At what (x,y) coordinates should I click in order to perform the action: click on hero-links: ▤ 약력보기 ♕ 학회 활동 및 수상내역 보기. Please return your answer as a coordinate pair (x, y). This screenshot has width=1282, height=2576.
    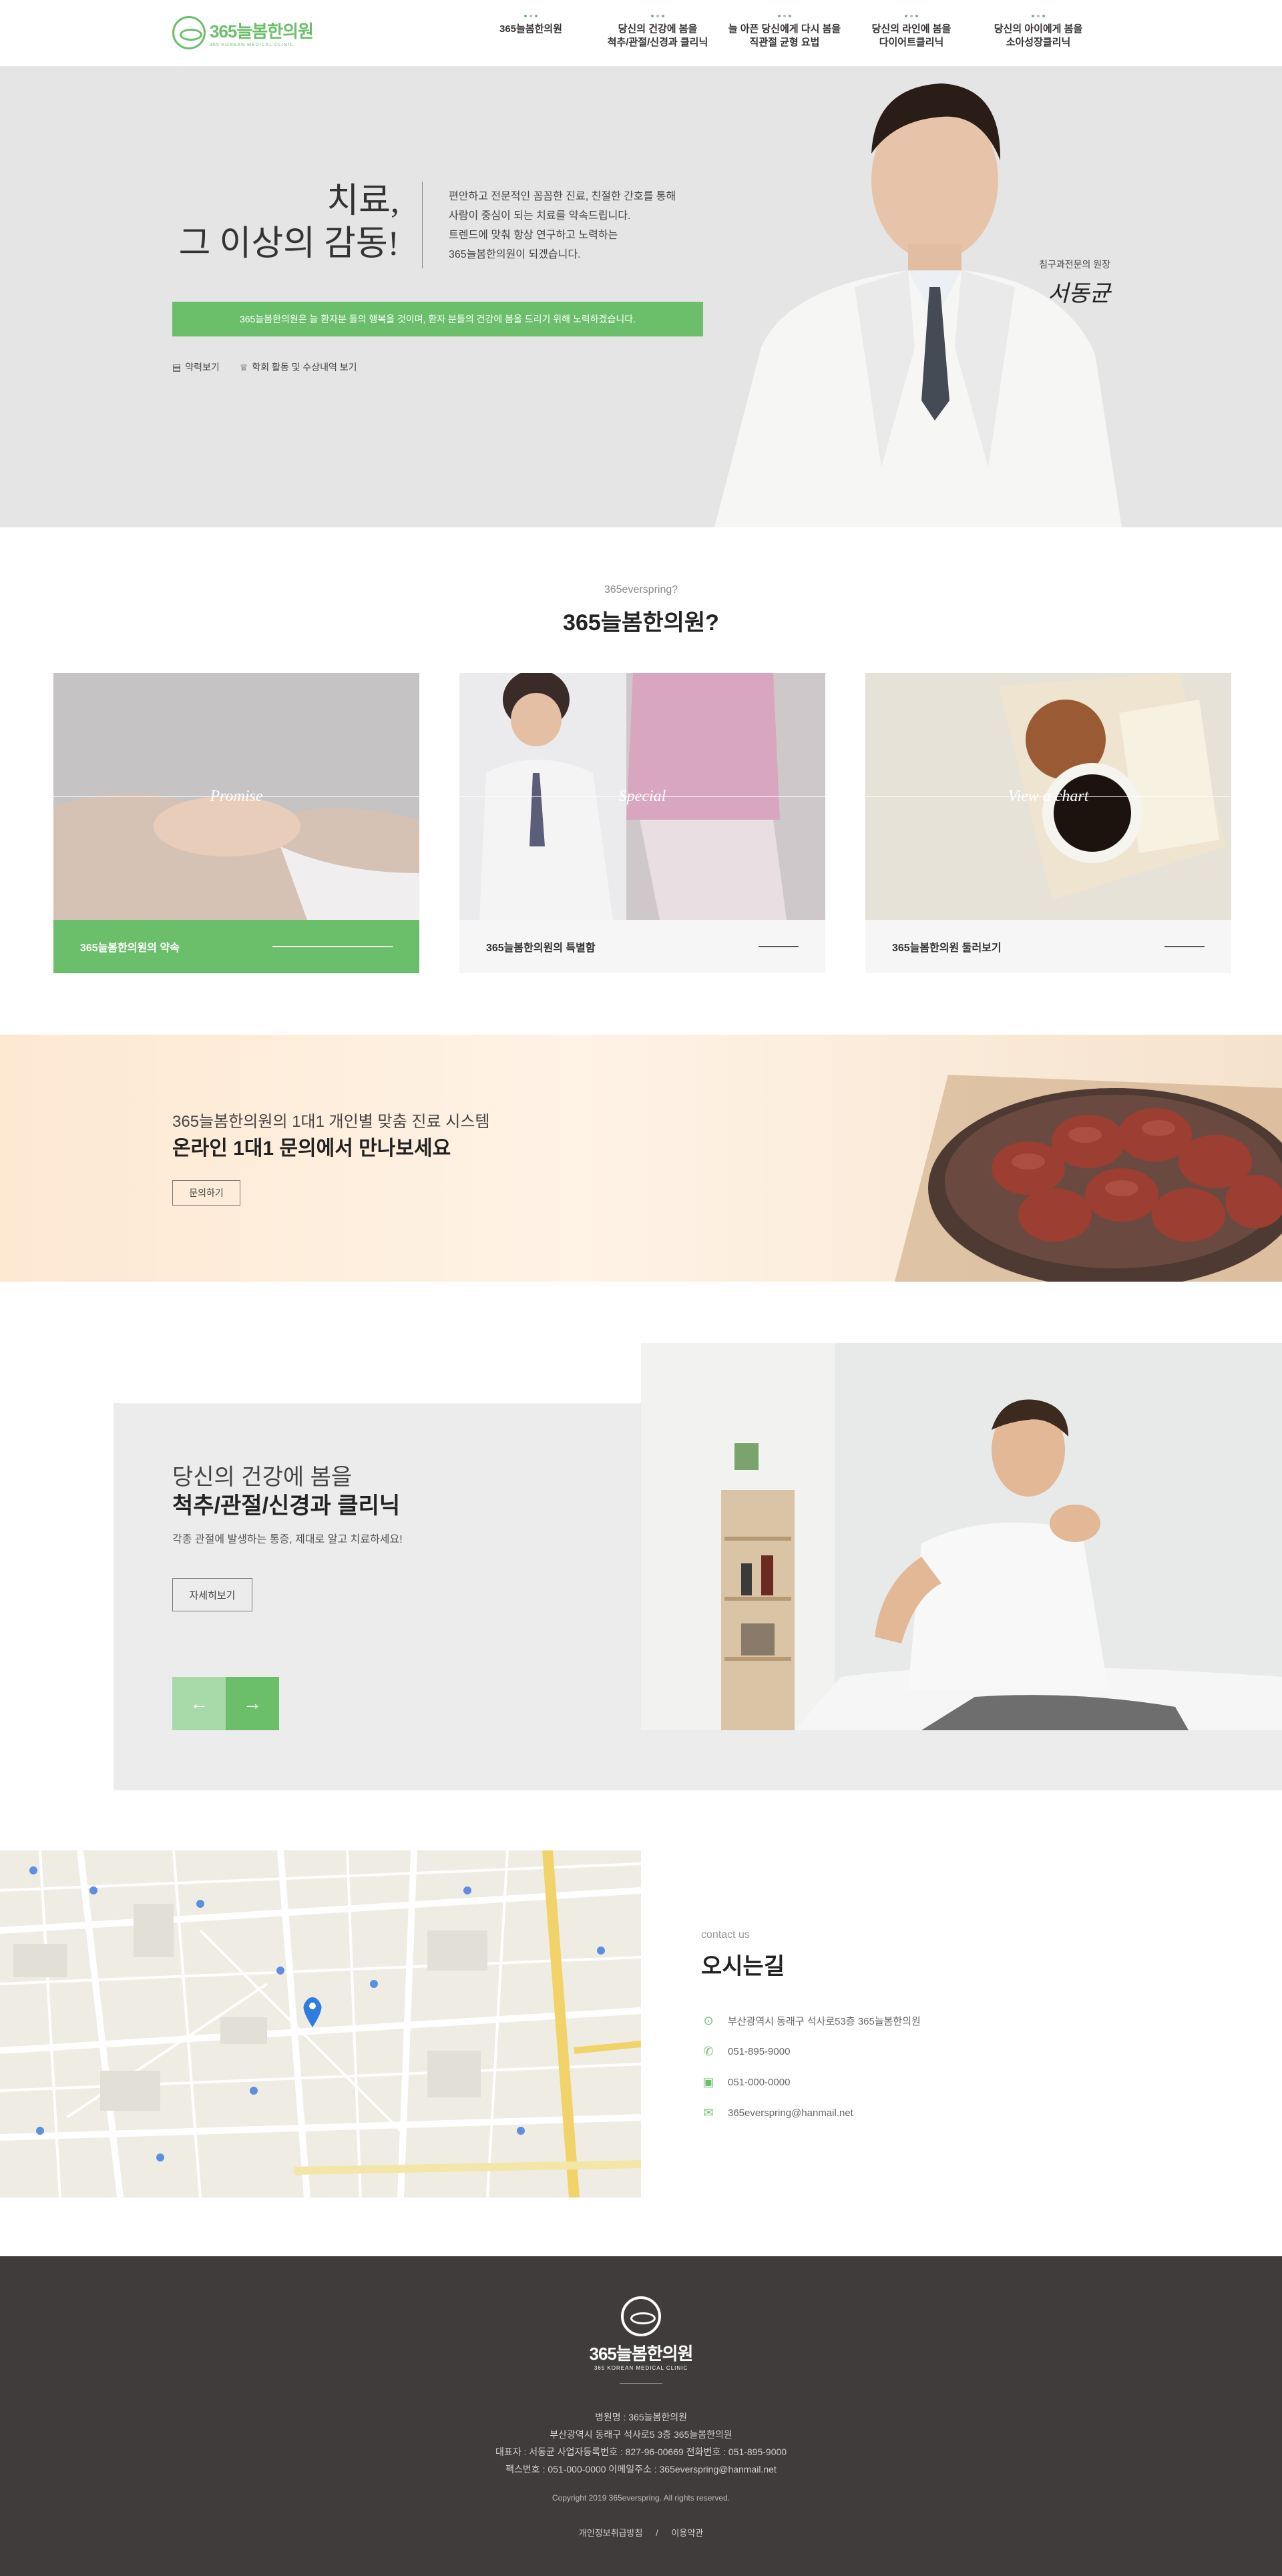
    Looking at the image, I should click on (264, 367).